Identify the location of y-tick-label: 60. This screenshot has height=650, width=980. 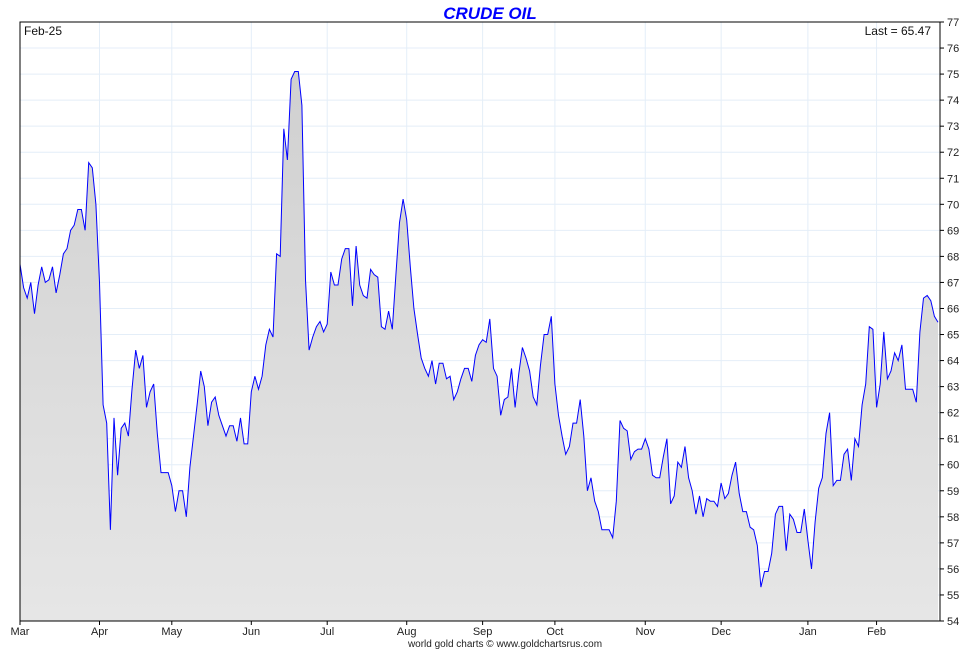
(953, 466).